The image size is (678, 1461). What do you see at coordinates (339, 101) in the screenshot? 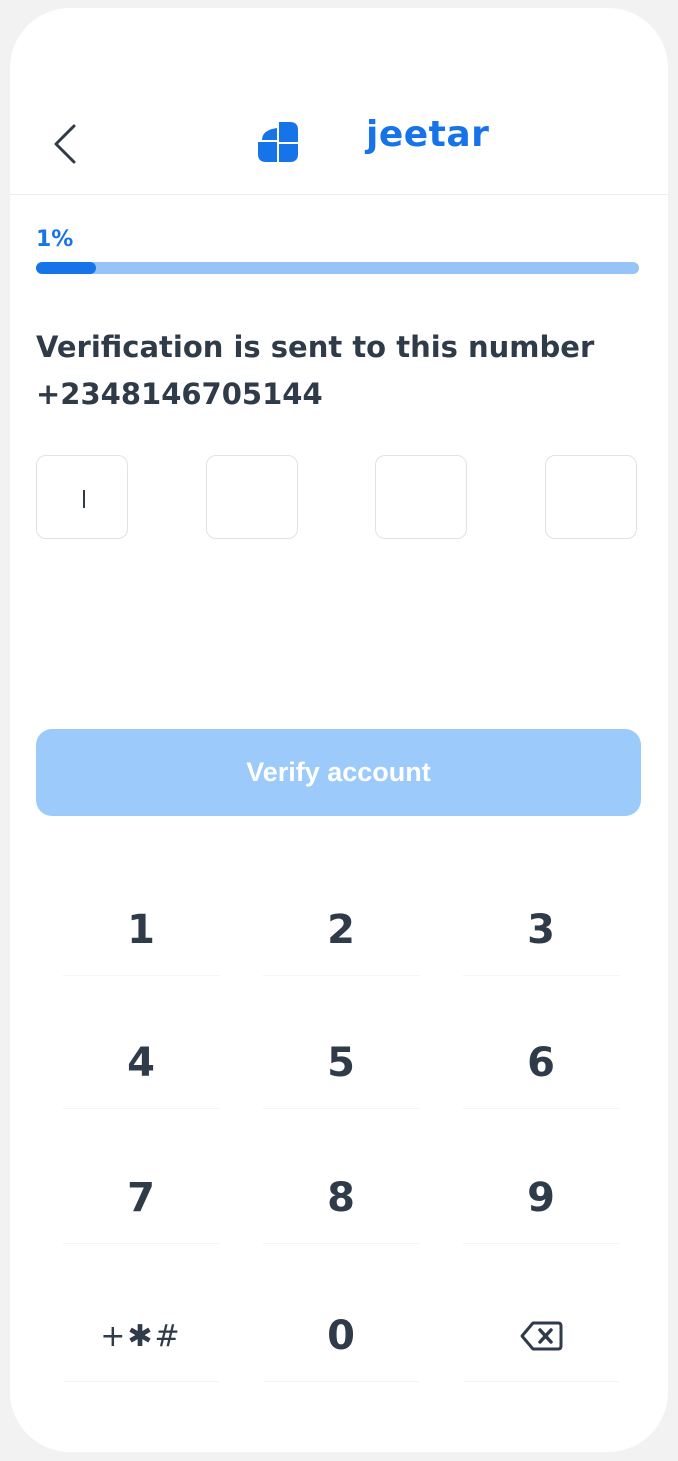
I see `header-bar: jeetar` at bounding box center [339, 101].